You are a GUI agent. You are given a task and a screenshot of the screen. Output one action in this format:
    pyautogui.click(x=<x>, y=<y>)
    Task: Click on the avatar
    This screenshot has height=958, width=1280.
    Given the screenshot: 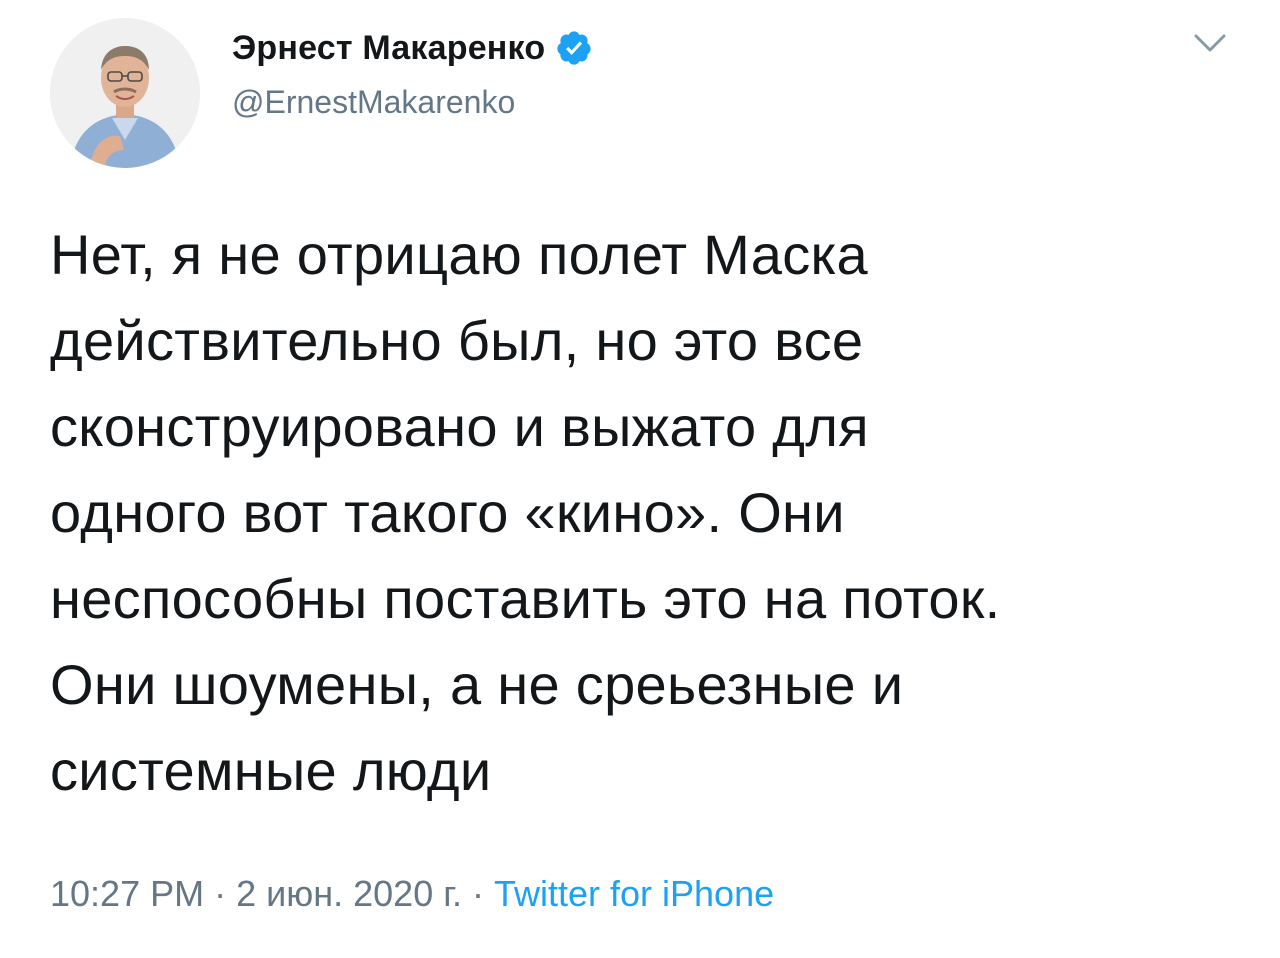 What is the action you would take?
    pyautogui.click(x=125, y=93)
    